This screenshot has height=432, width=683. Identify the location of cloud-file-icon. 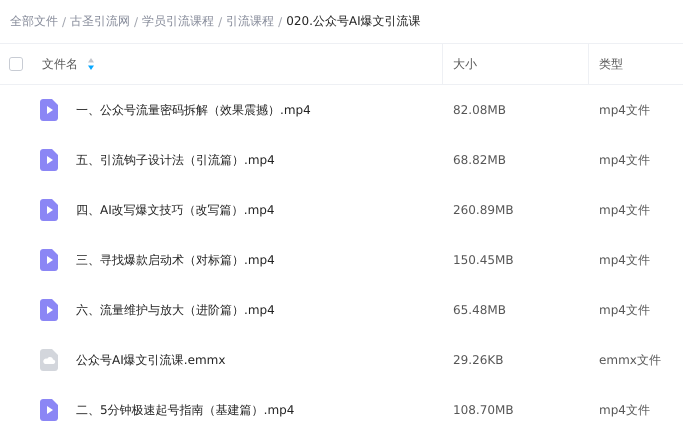
(49, 360).